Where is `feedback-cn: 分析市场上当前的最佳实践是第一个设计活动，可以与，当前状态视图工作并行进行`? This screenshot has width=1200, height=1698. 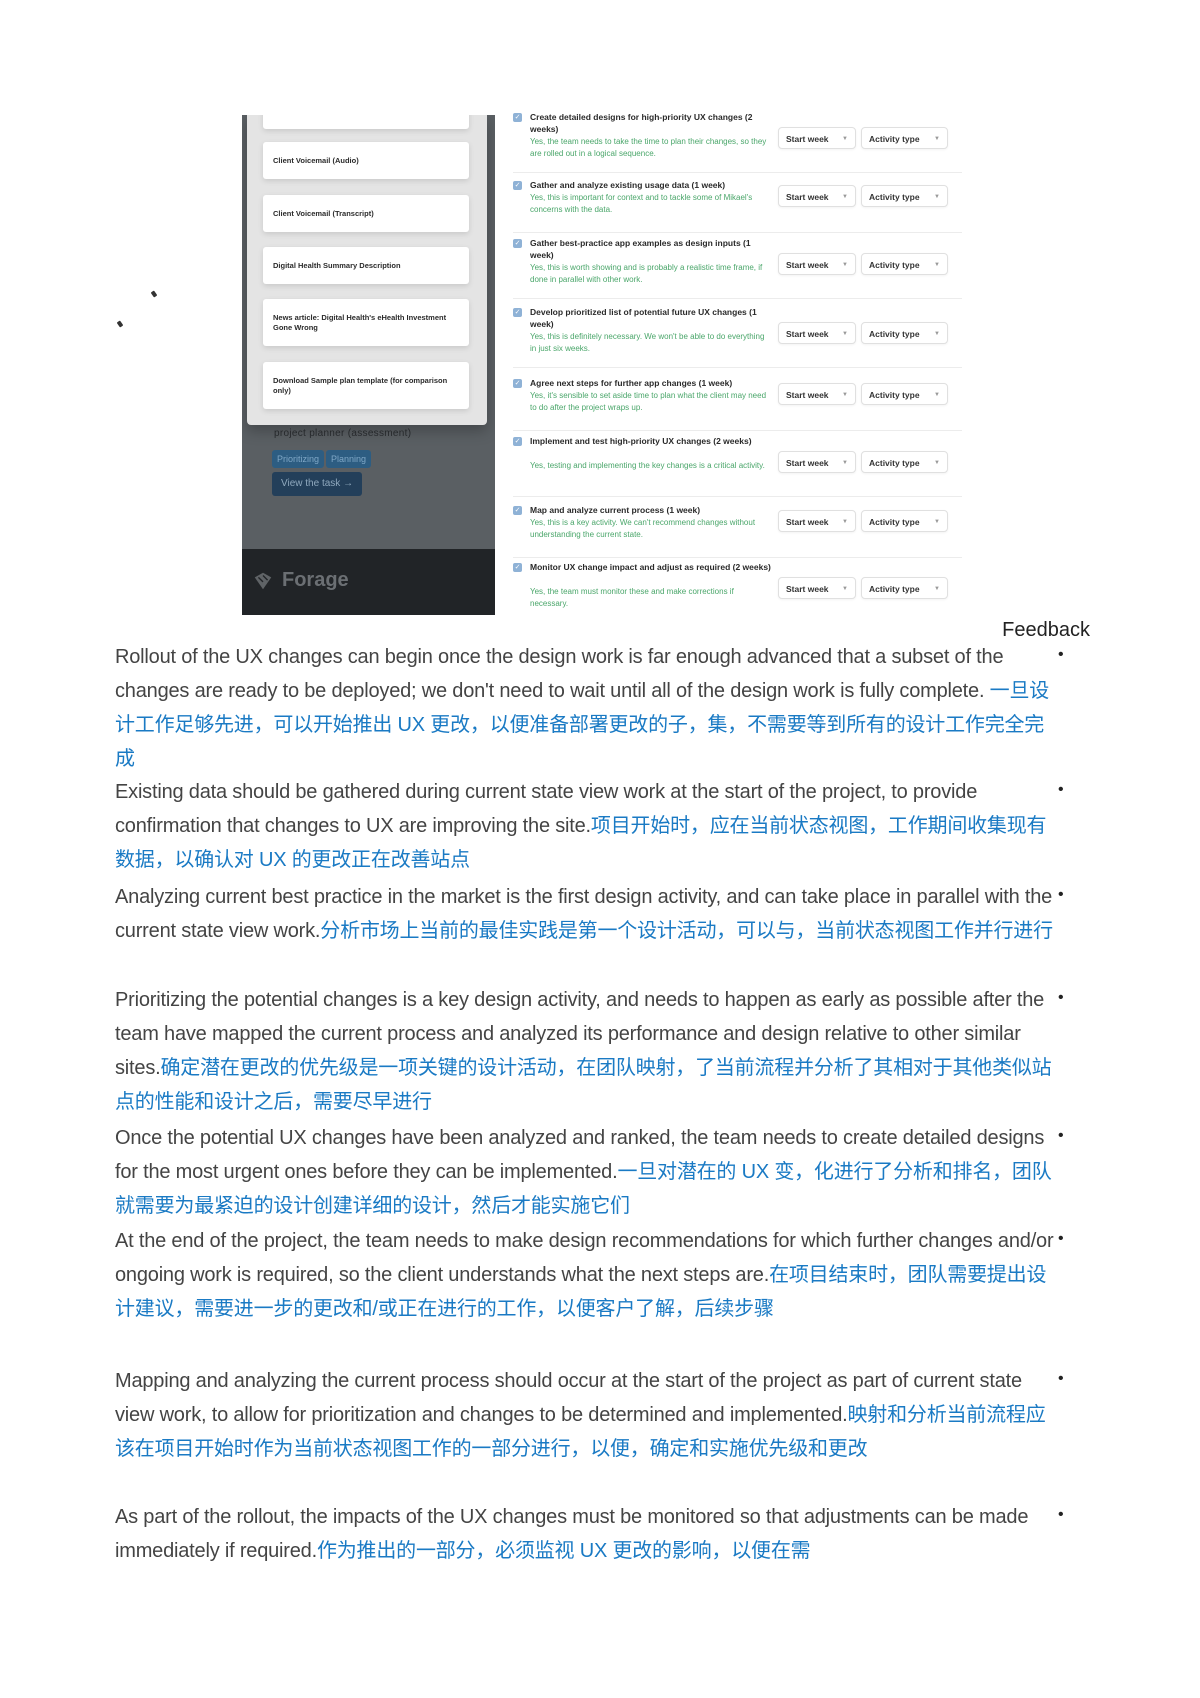
feedback-cn: 分析市场上当前的最佳实践是第一个设计活动，可以与，当前状态视图工作并行进行 is located at coordinates (686, 931).